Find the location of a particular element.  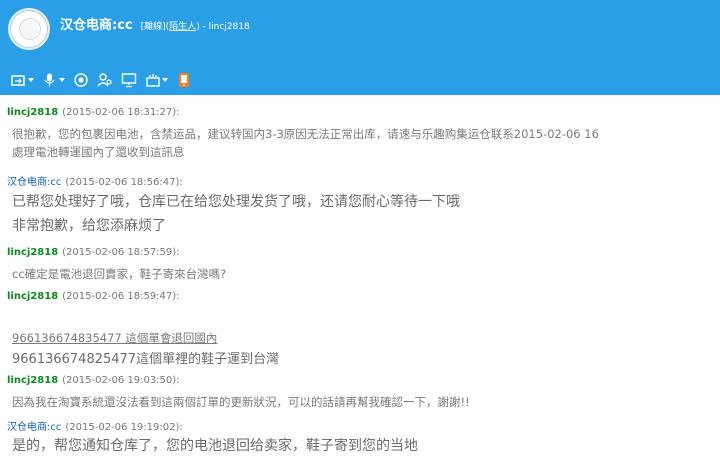

phone-transfer-button is located at coordinates (184, 80).